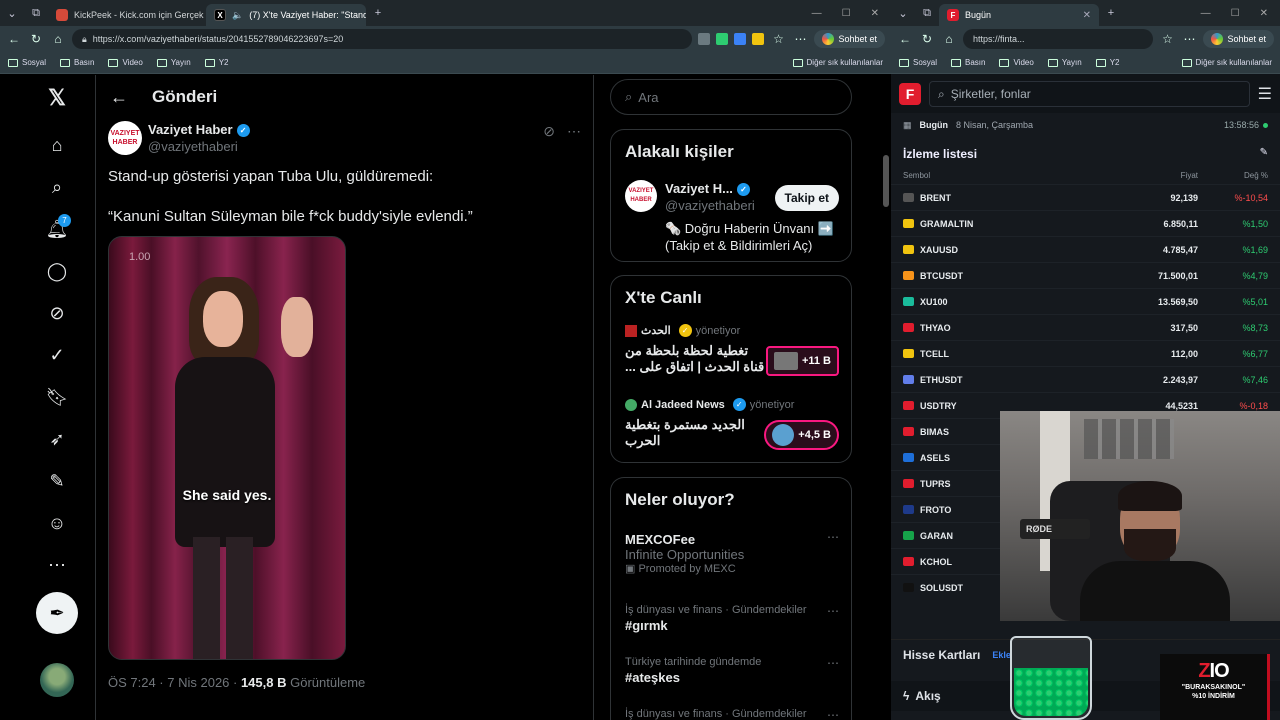  I want to click on live-listeners: +4,5 B, so click(801, 435).